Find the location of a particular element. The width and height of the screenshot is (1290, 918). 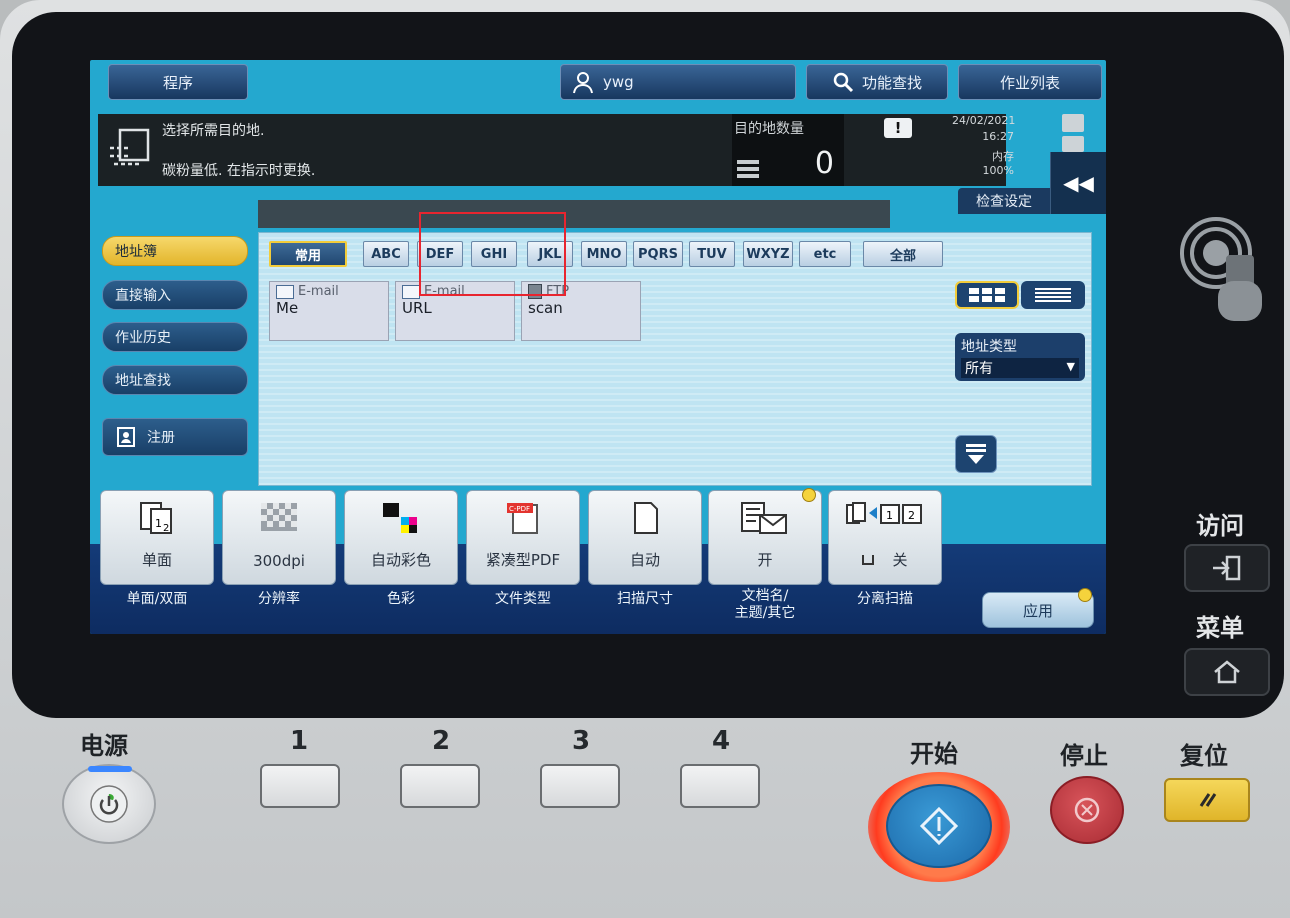

power-eco-icon is located at coordinates (109, 804).